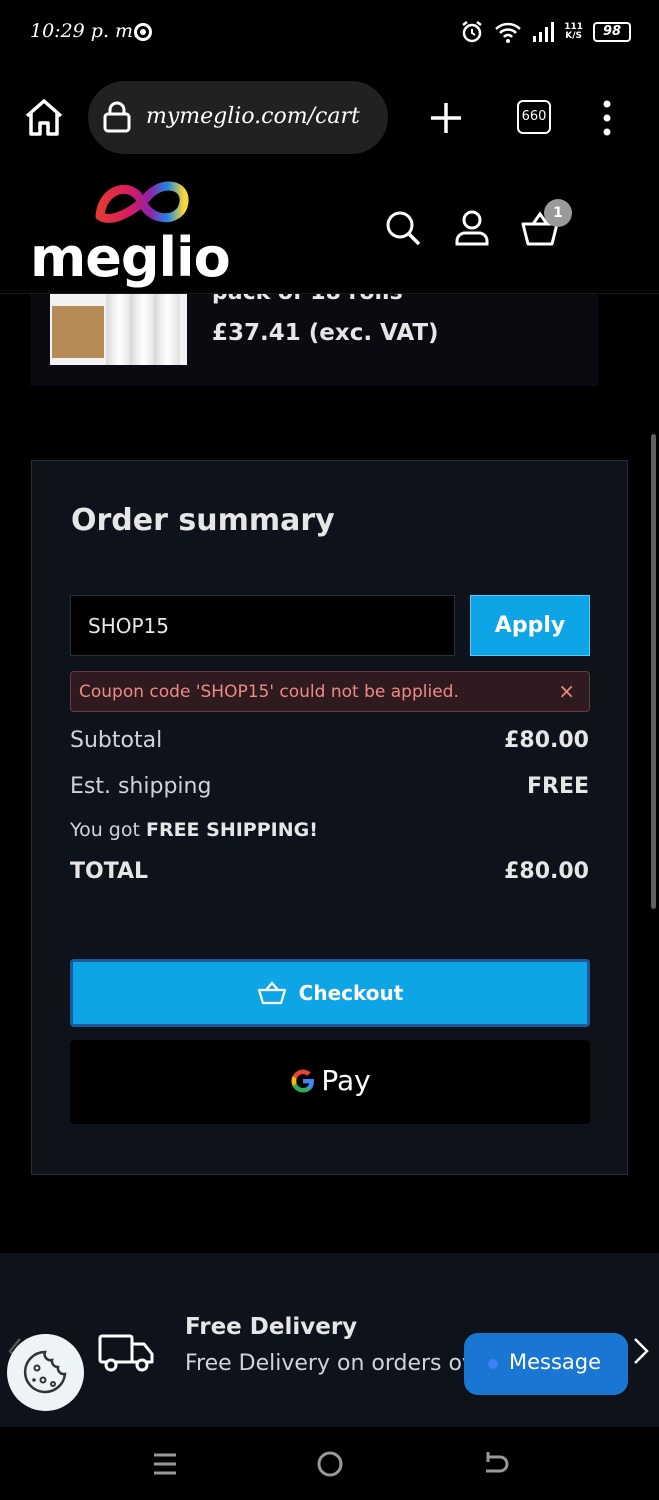 Image resolution: width=659 pixels, height=1500 pixels. Describe the element at coordinates (546, 740) in the screenshot. I see `subtotal-value: £80.00` at that location.